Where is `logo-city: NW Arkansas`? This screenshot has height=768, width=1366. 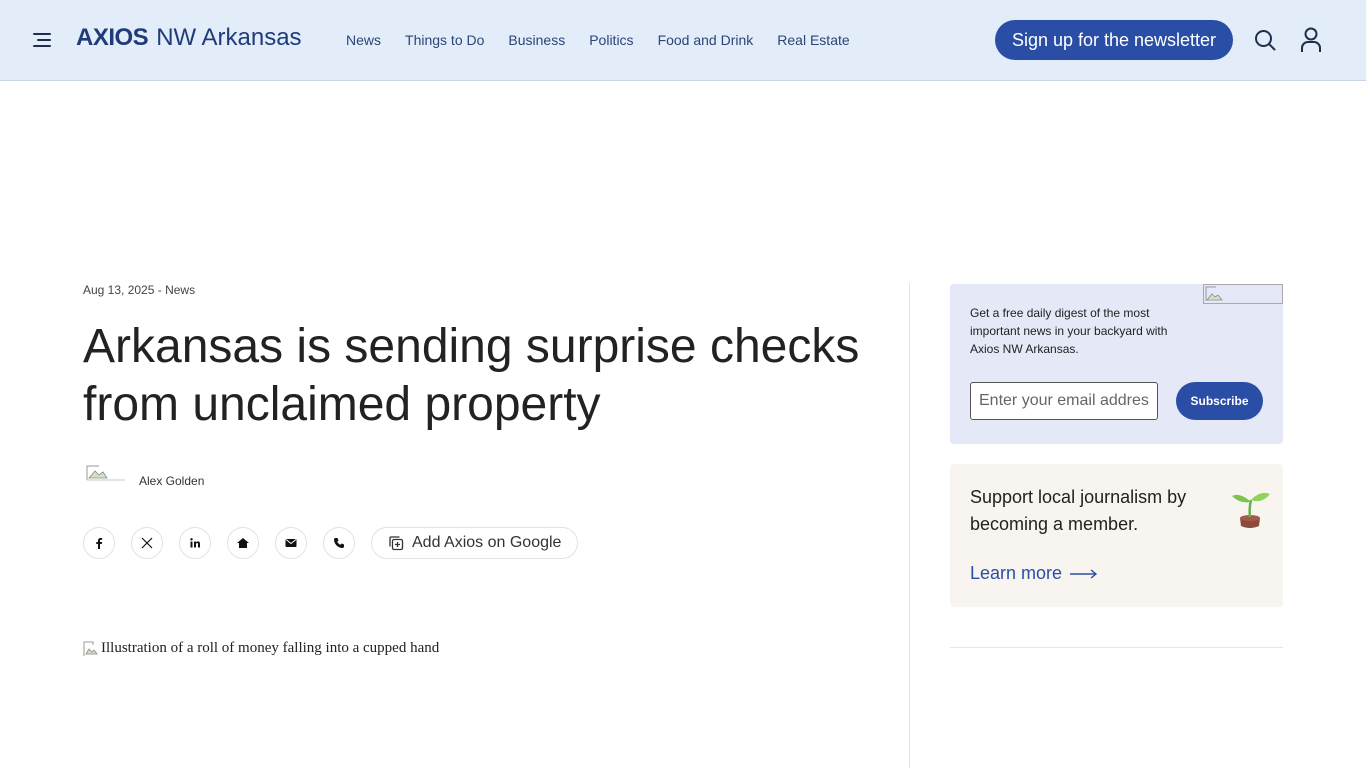 logo-city: NW Arkansas is located at coordinates (229, 37).